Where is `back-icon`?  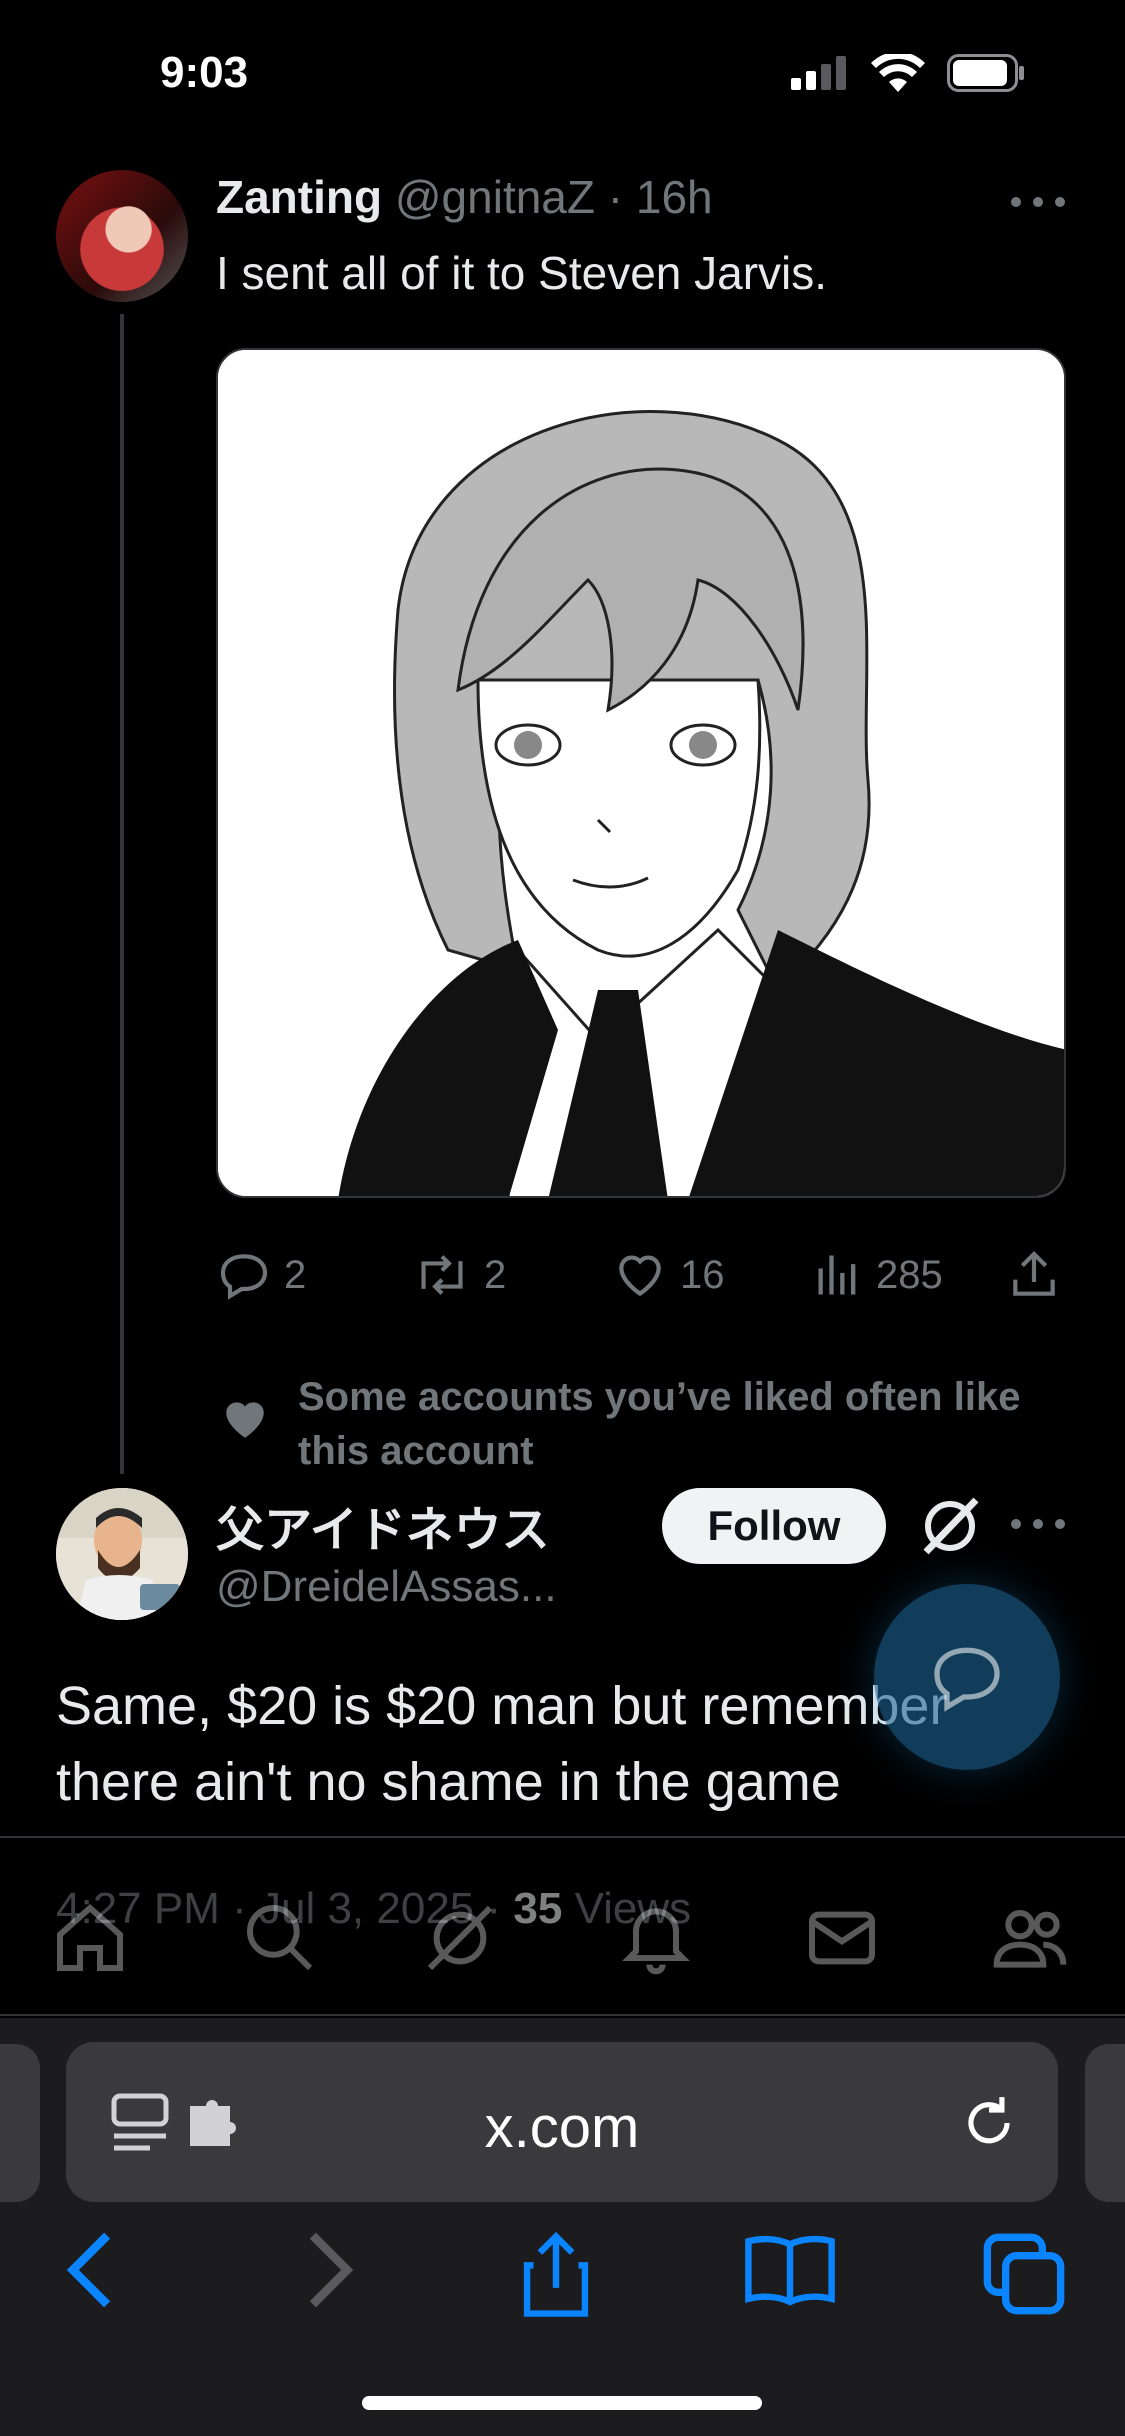
back-icon is located at coordinates (90, 2270).